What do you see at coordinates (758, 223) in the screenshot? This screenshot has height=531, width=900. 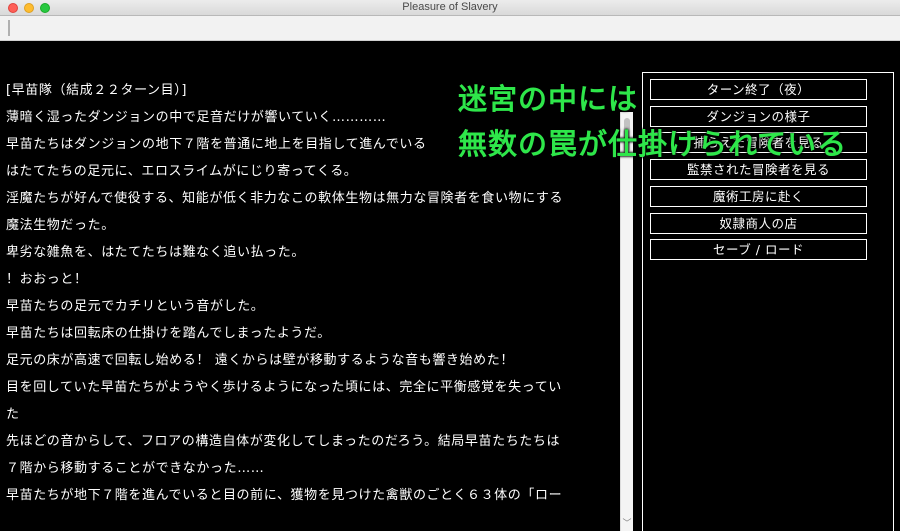 I see `slave-merchant-button: 奴隷商人の店` at bounding box center [758, 223].